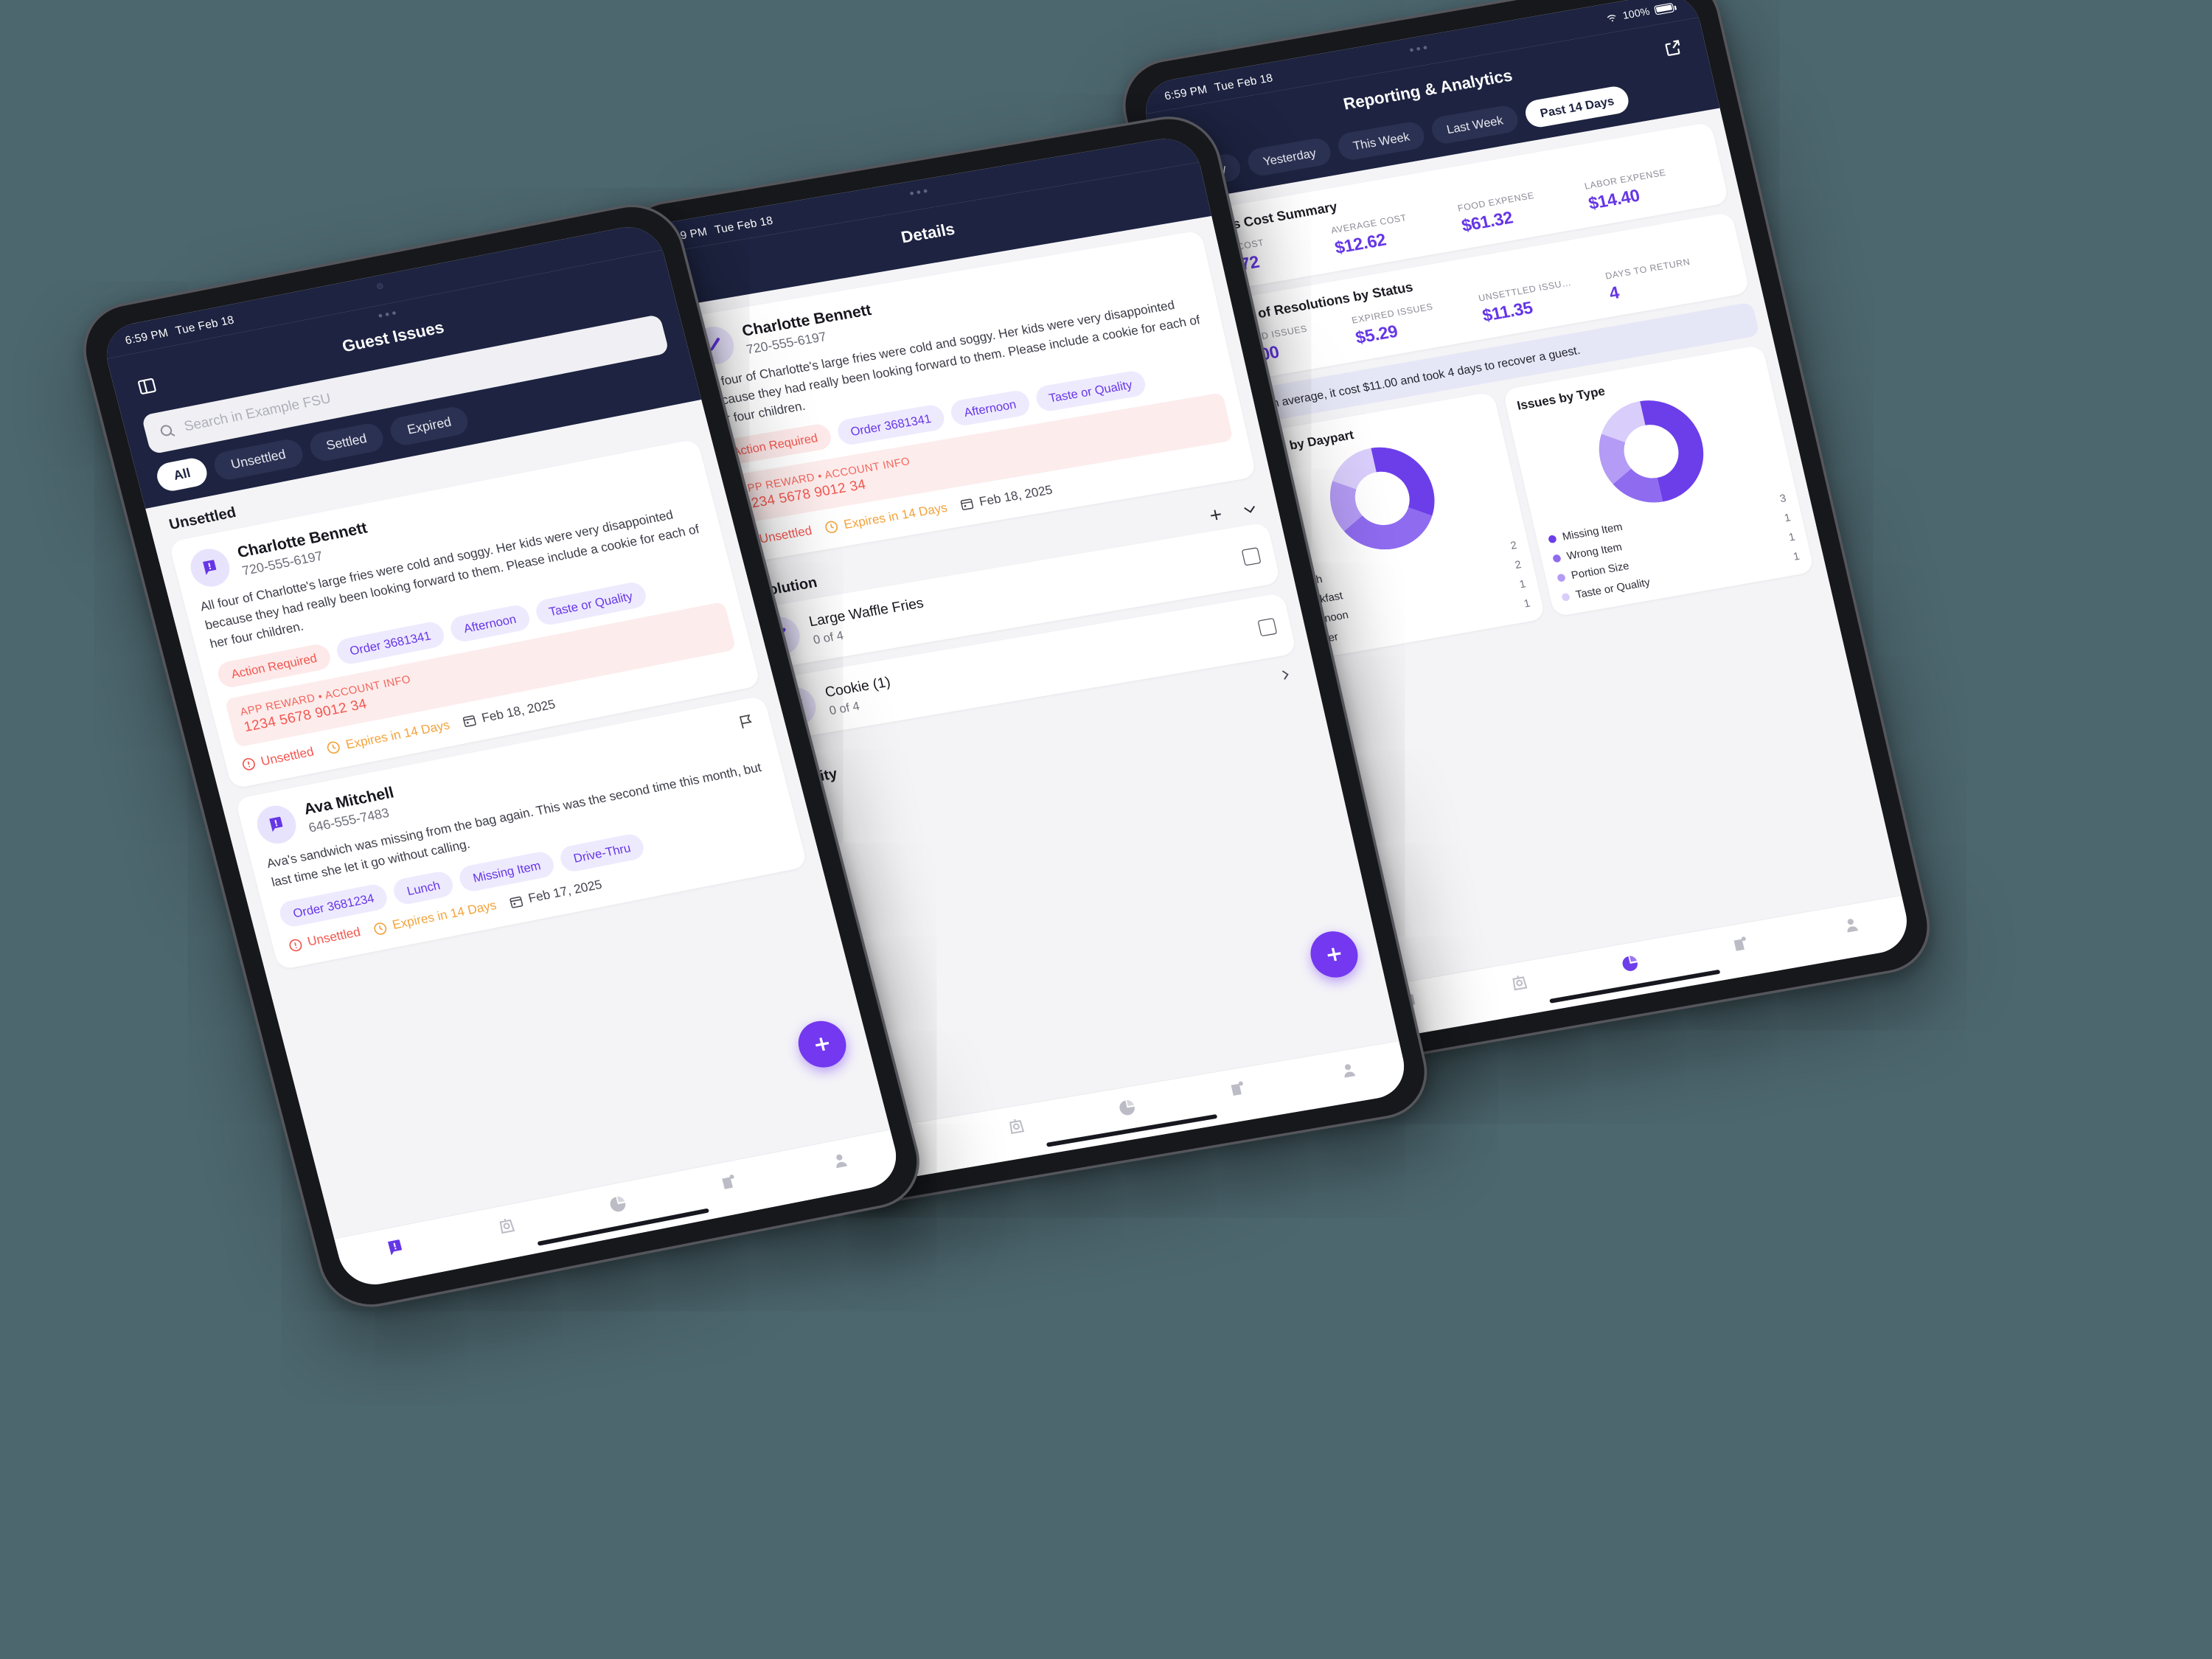 The width and height of the screenshot is (2212, 1659). I want to click on donut-chart-daypart, so click(1382, 498).